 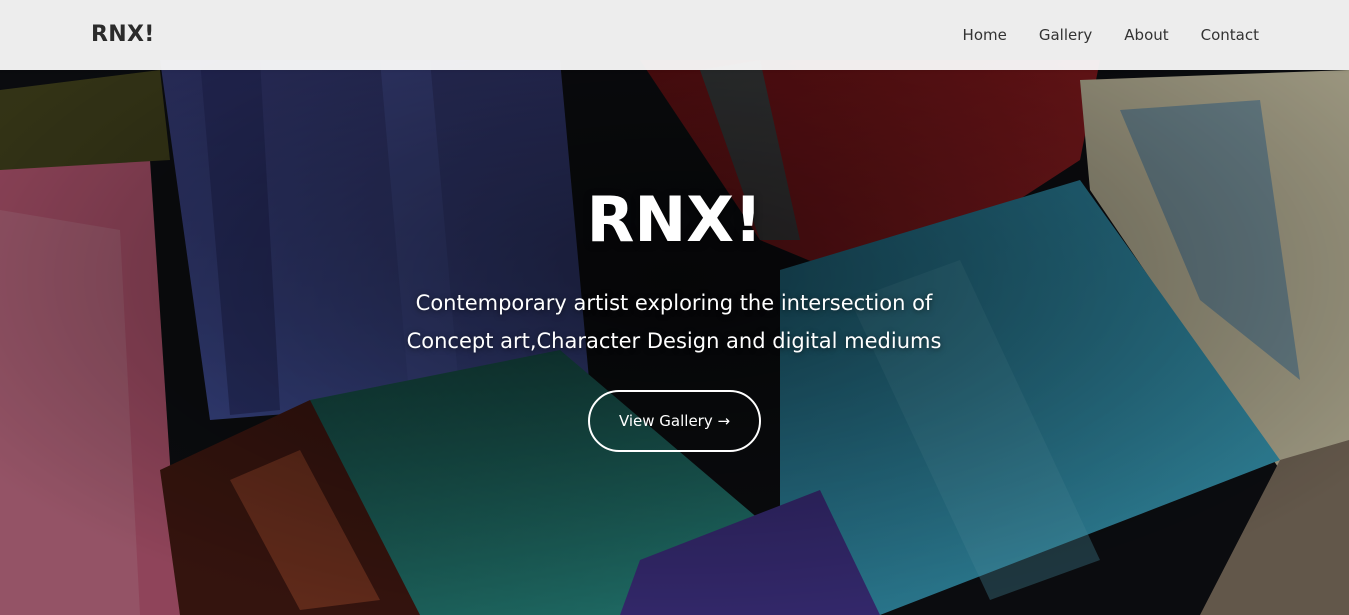 What do you see at coordinates (1230, 35) in the screenshot?
I see `nav-link-contact: Contact` at bounding box center [1230, 35].